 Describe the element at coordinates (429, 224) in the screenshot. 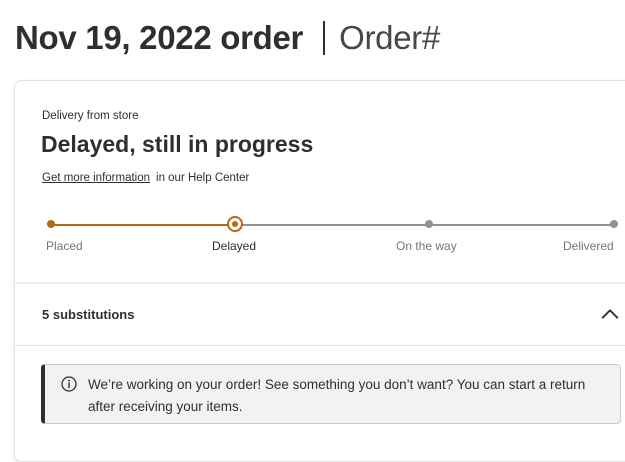

I see `step-dot-on-the-way` at that location.